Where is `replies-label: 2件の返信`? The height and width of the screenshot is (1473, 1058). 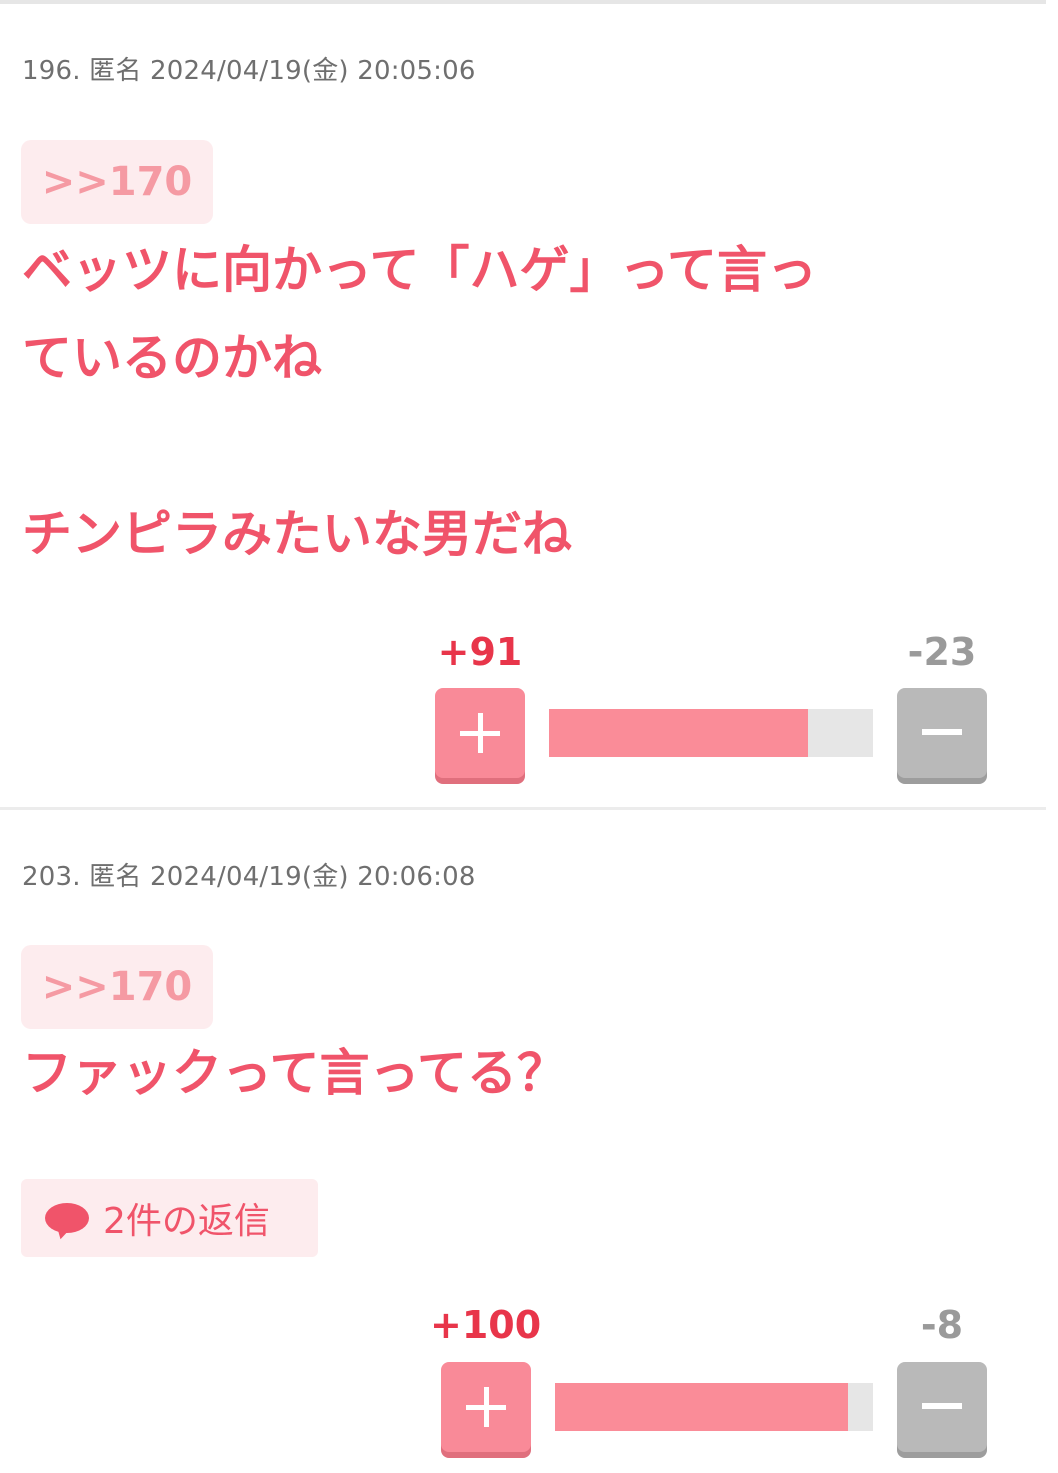 replies-label: 2件の返信 is located at coordinates (186, 1221).